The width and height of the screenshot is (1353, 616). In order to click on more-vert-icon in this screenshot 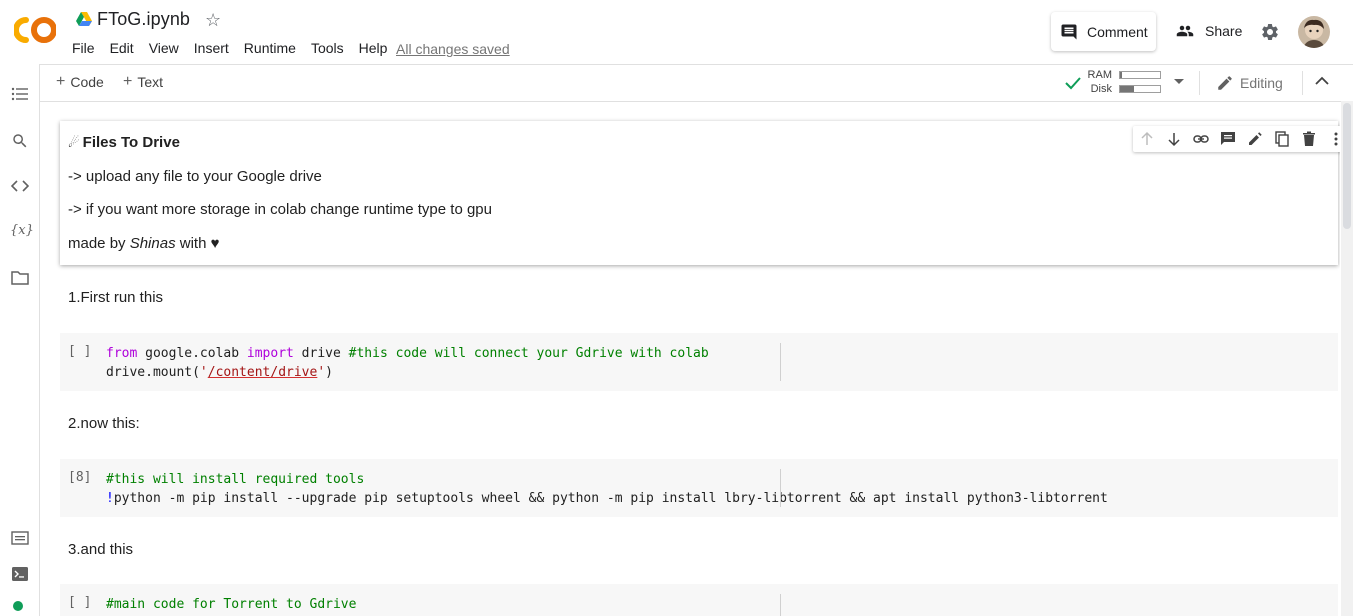, I will do `click(1334, 139)`.